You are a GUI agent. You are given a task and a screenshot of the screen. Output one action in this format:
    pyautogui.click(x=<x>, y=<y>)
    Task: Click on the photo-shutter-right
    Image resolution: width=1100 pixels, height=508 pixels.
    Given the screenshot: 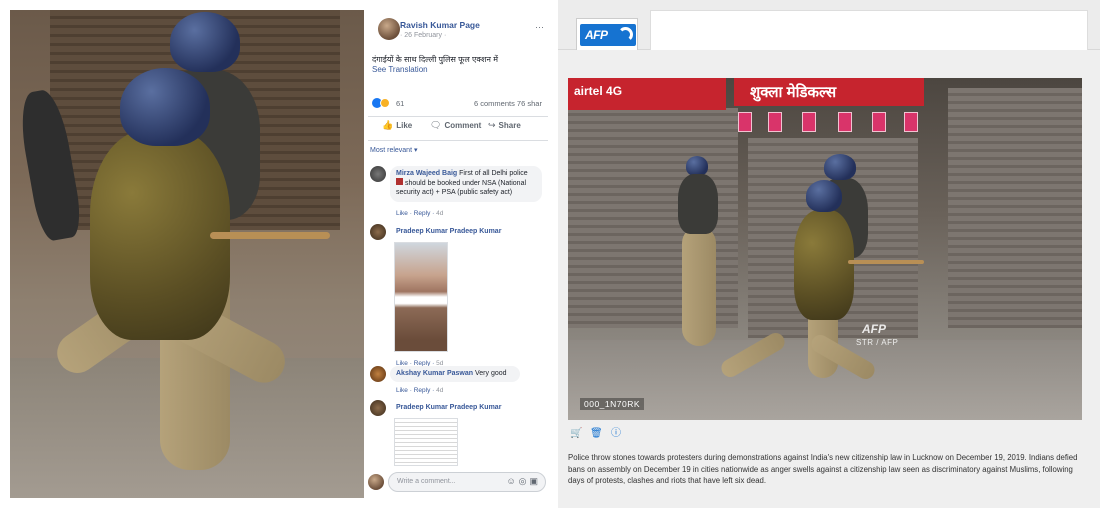 What is the action you would take?
    pyautogui.click(x=1015, y=208)
    